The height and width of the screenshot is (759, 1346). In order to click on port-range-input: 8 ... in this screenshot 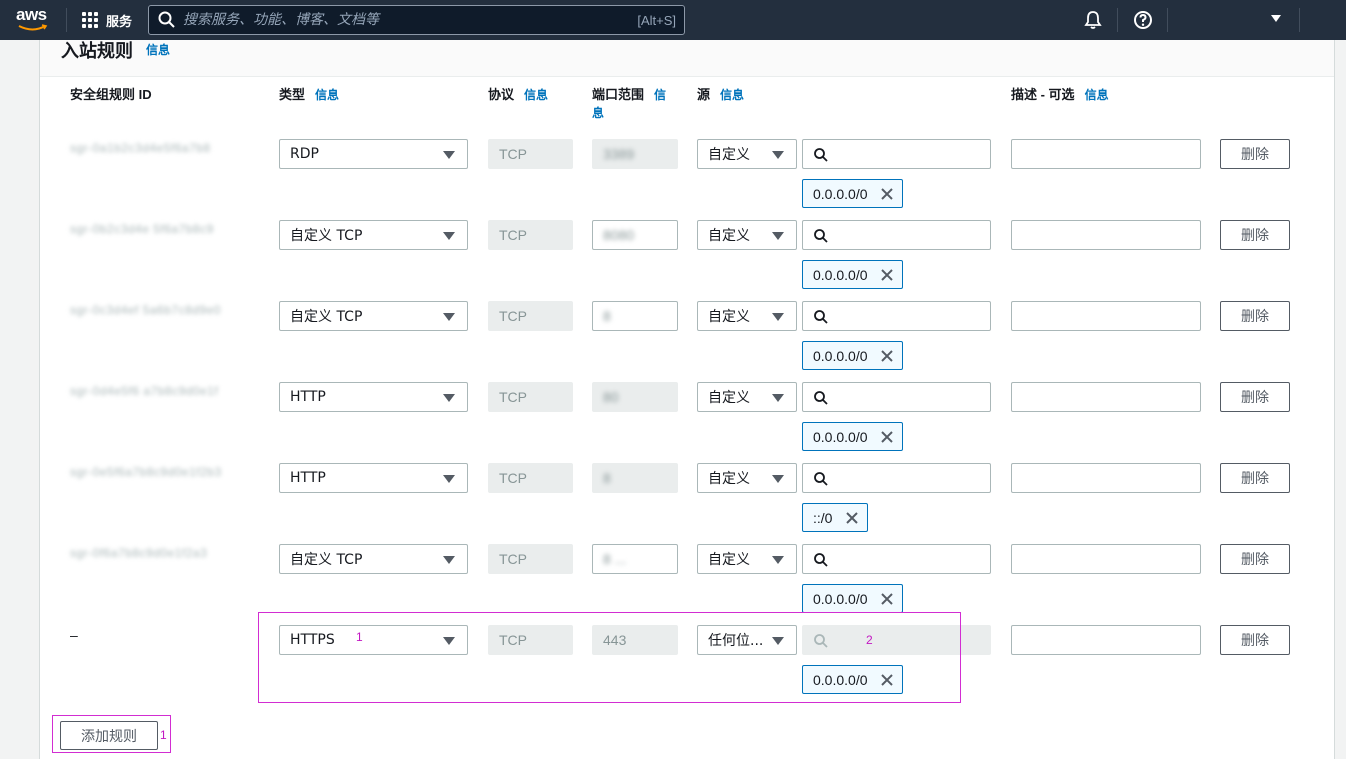, I will do `click(635, 559)`.